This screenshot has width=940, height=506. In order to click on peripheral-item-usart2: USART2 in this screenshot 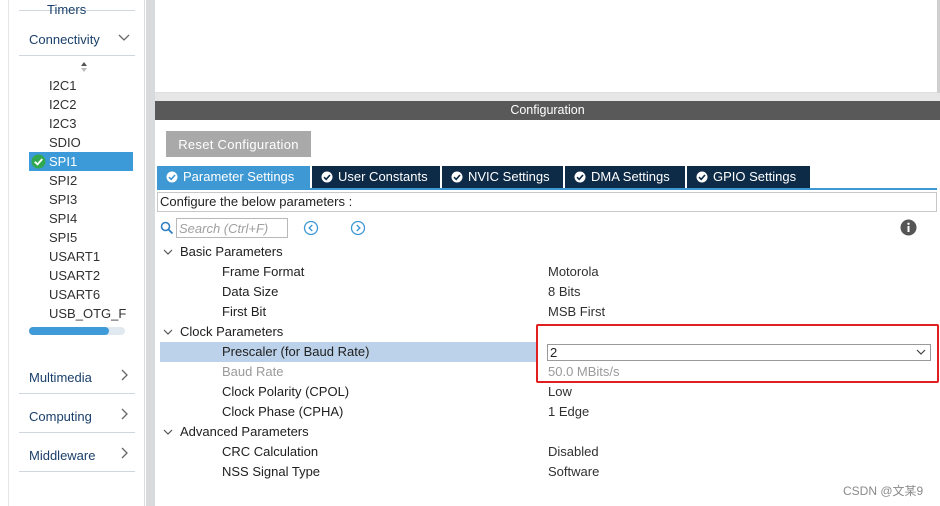, I will do `click(81, 275)`.